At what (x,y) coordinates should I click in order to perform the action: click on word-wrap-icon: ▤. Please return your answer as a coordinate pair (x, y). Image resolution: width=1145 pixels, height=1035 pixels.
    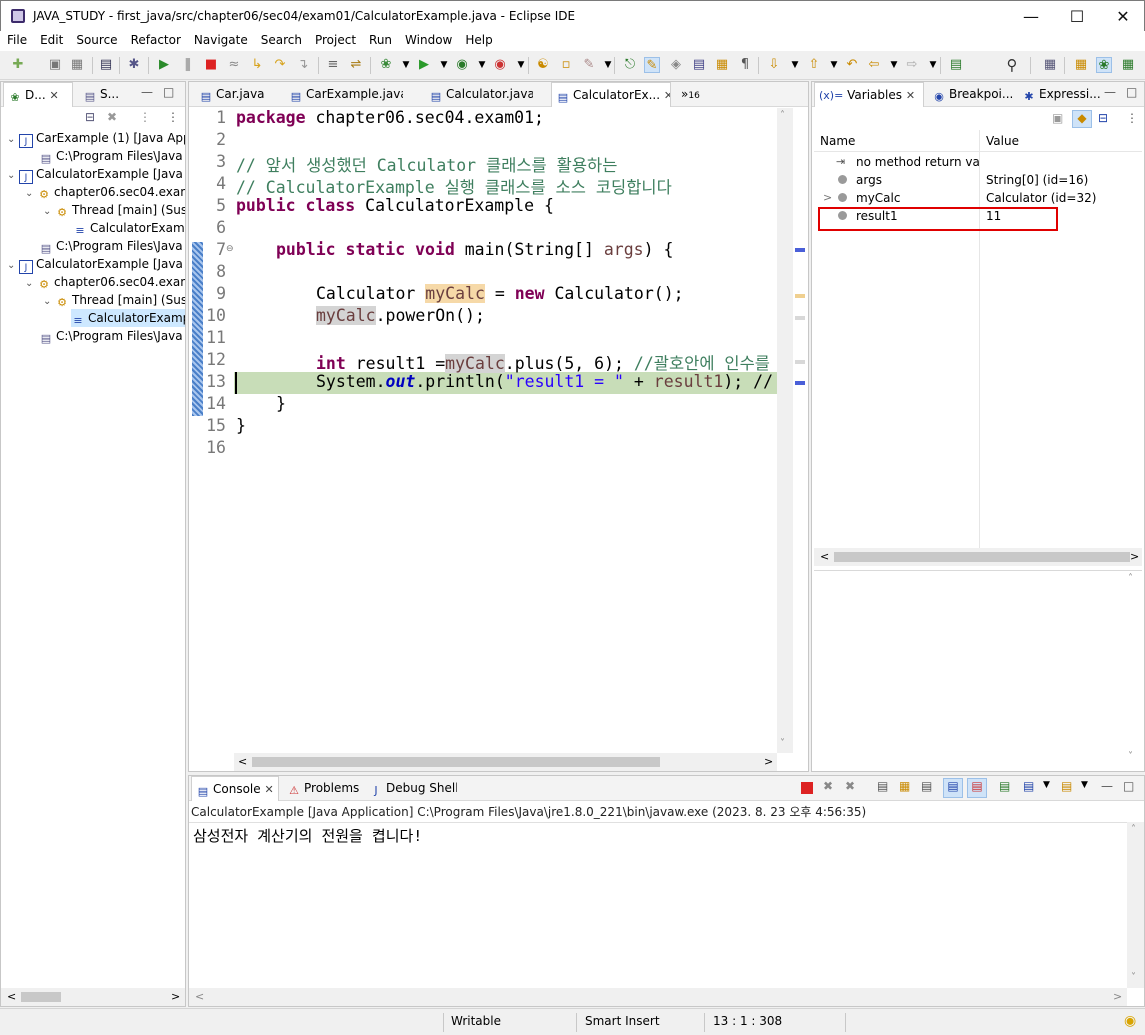
    Looking at the image, I should click on (926, 786).